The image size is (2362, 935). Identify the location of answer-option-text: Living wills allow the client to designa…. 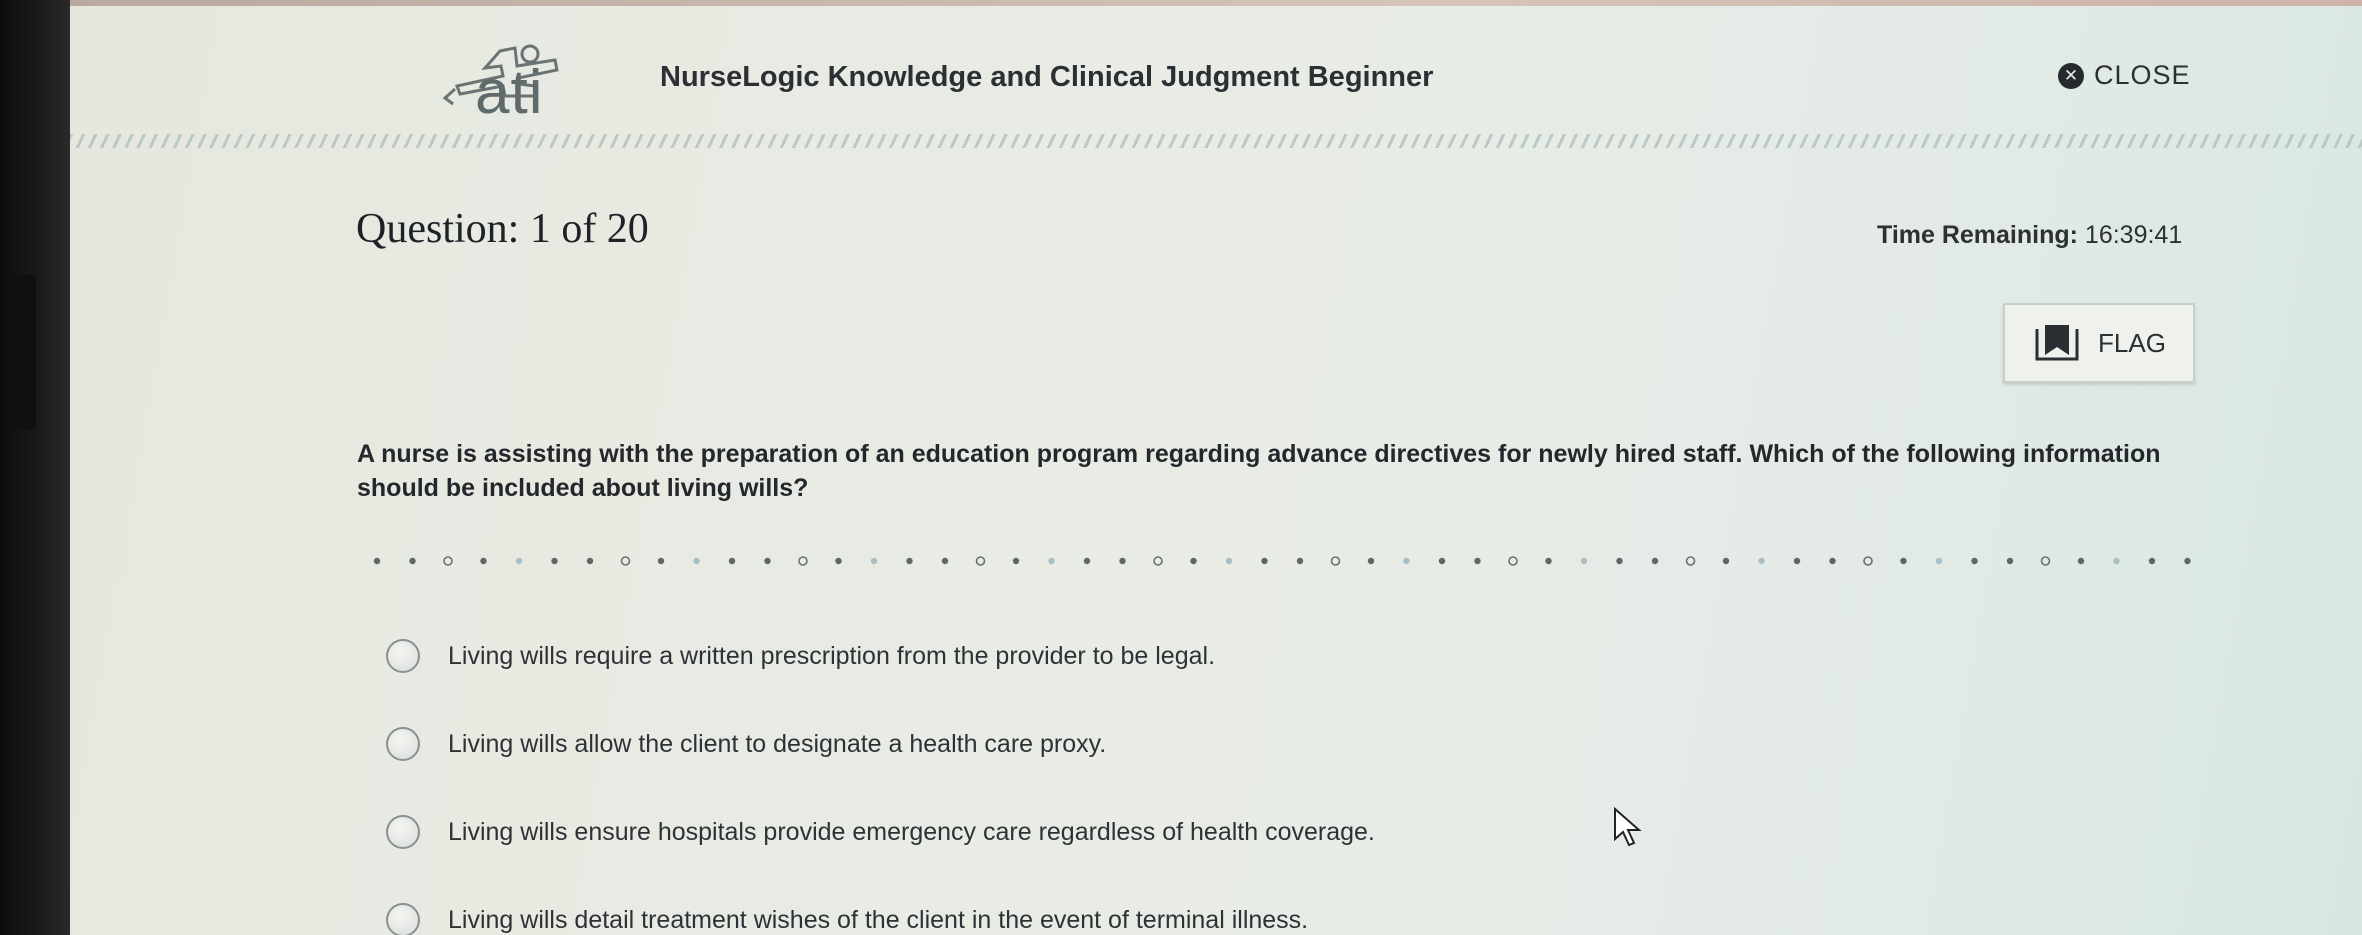
(777, 743).